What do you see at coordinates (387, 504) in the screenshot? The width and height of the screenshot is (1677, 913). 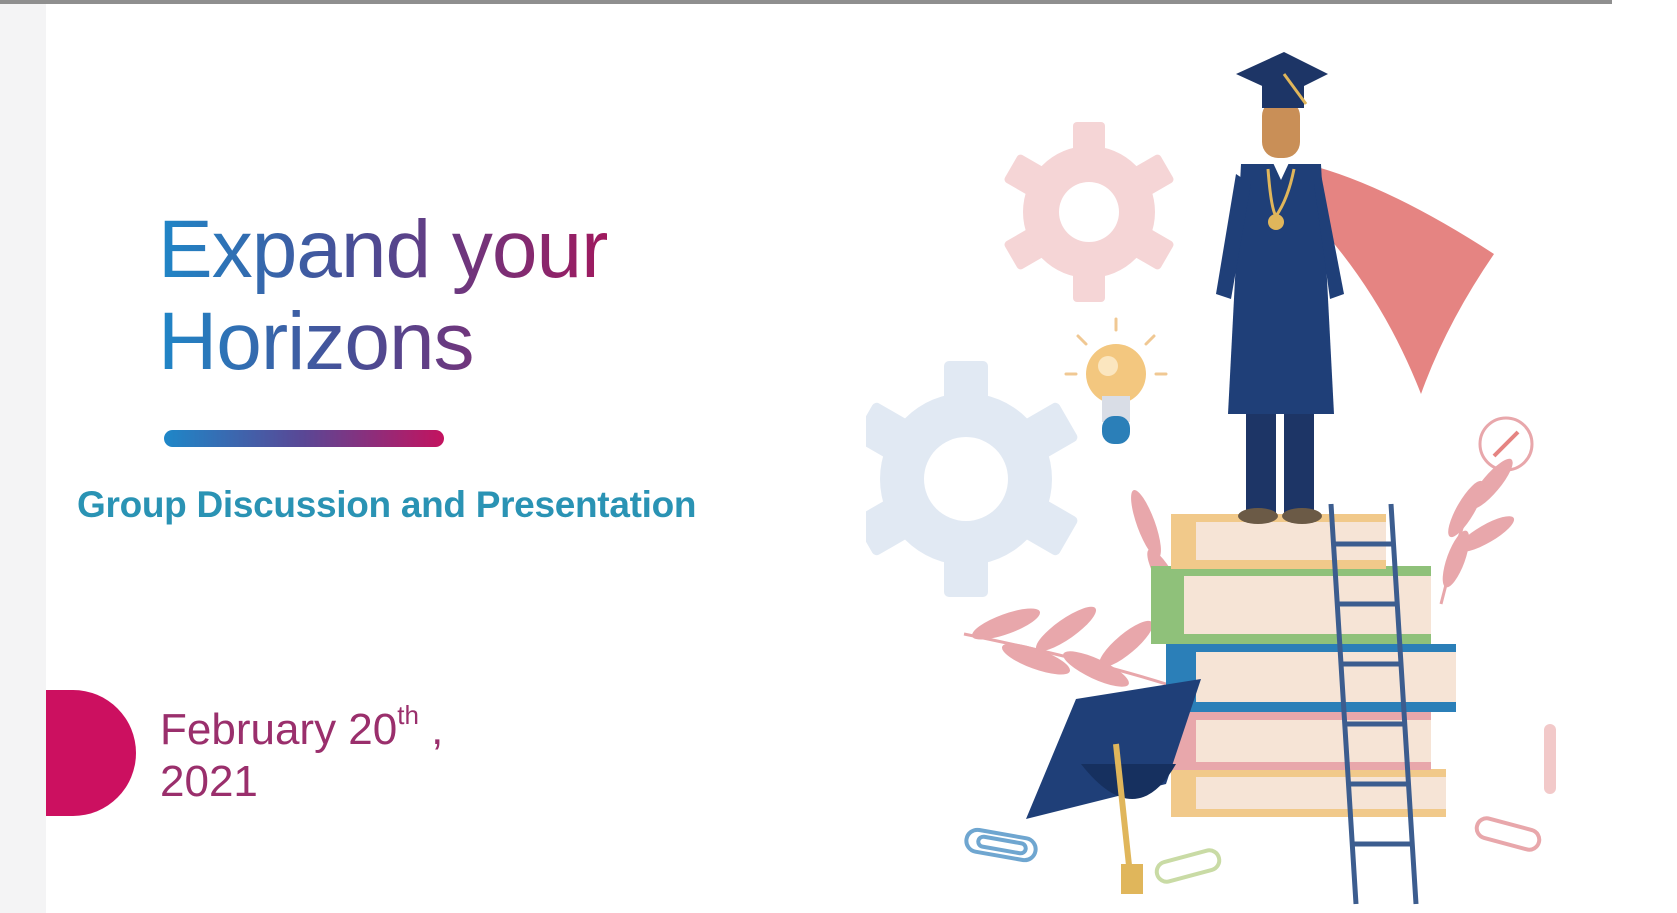 I see `slide-subtitle: Group Discussion and Presentation` at bounding box center [387, 504].